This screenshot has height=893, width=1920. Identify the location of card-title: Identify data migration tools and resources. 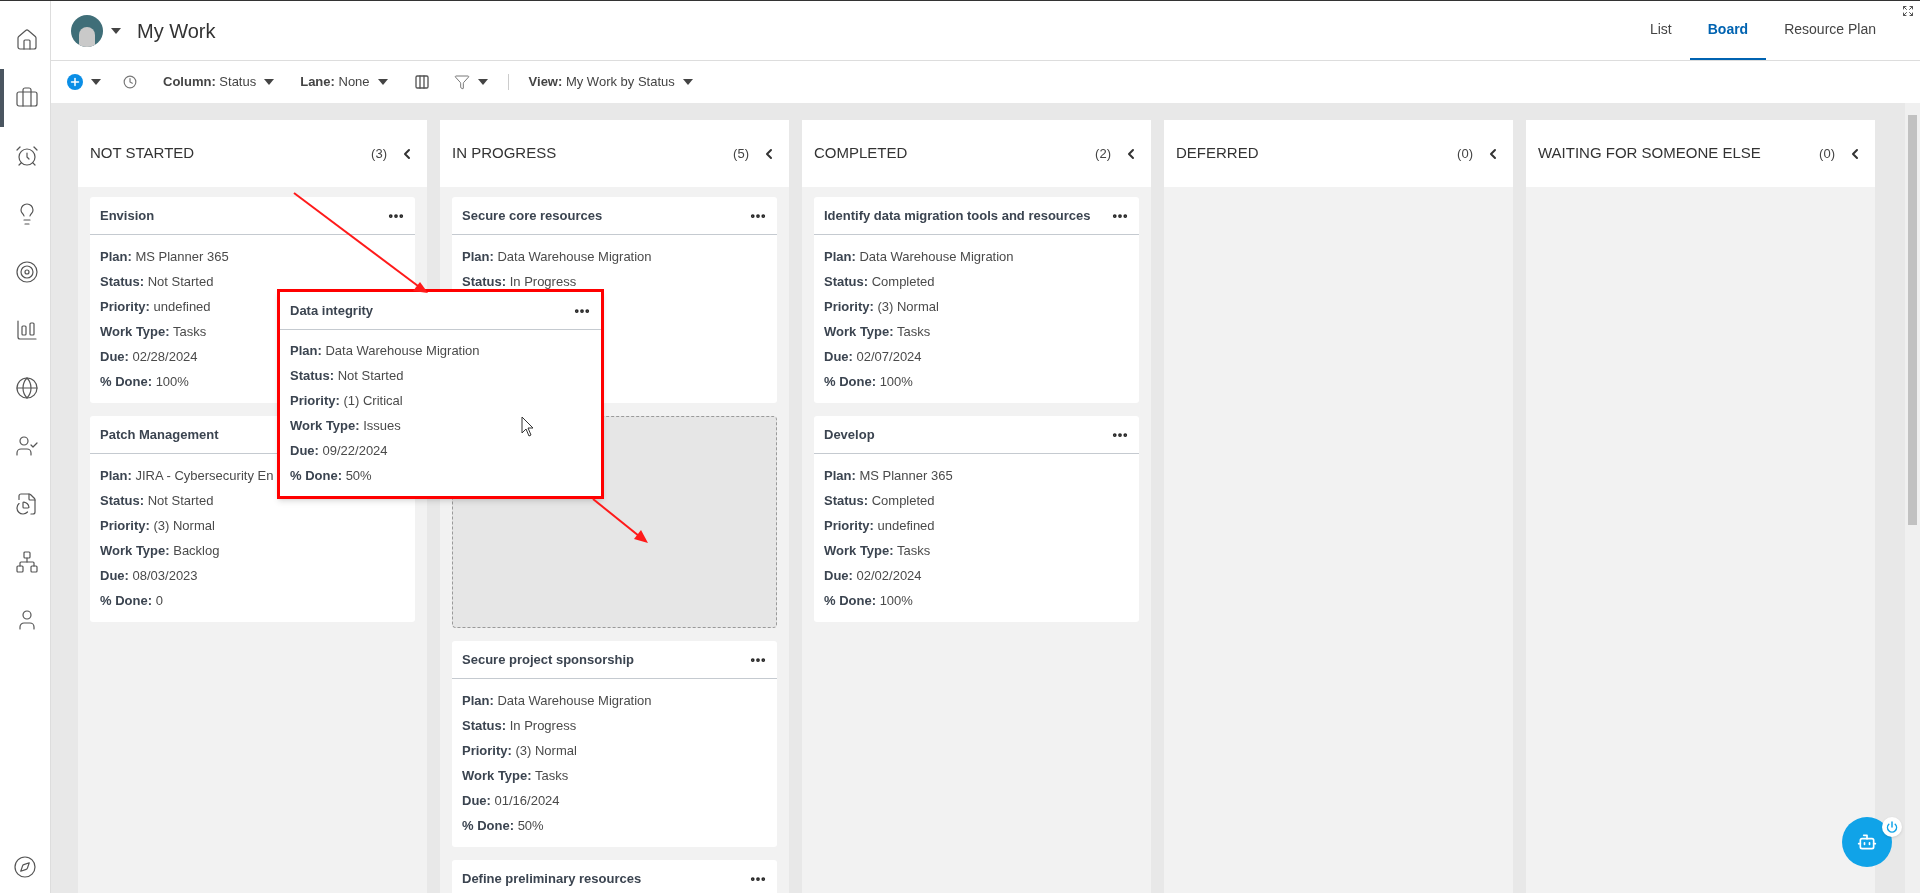
(957, 215).